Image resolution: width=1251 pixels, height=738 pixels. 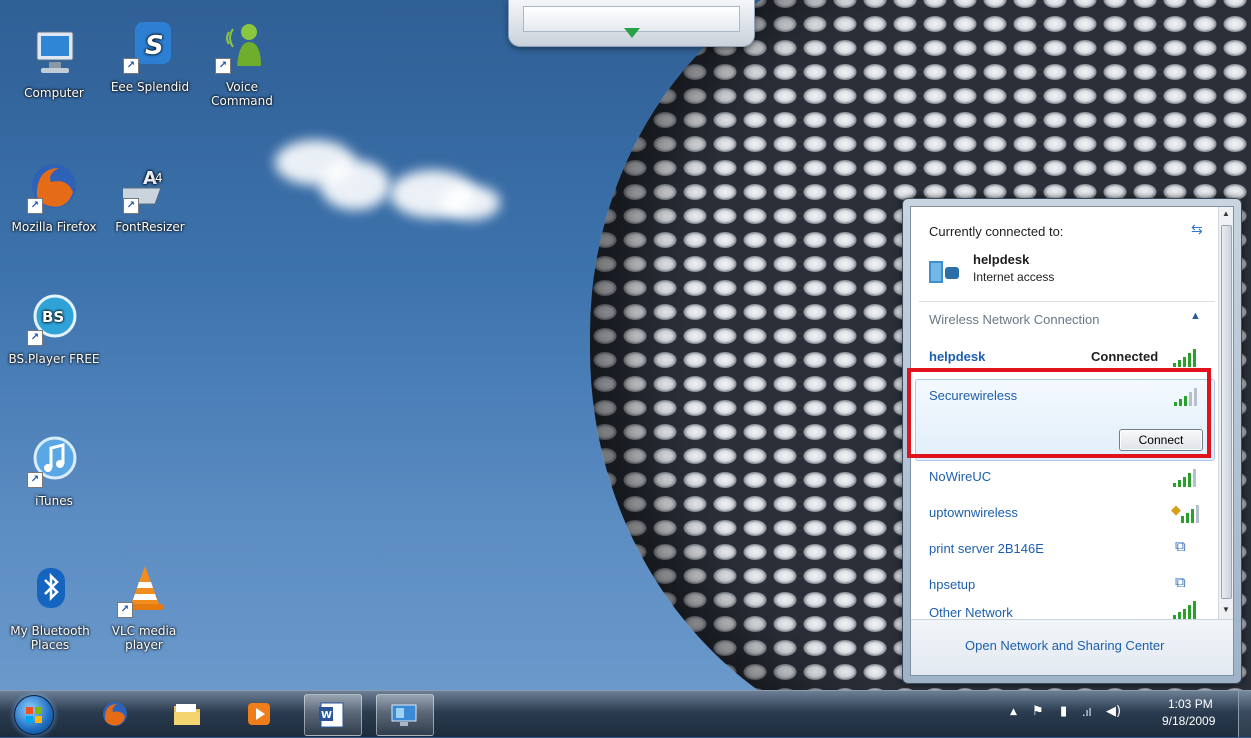 What do you see at coordinates (1244, 714) in the screenshot?
I see `show-desktop-button` at bounding box center [1244, 714].